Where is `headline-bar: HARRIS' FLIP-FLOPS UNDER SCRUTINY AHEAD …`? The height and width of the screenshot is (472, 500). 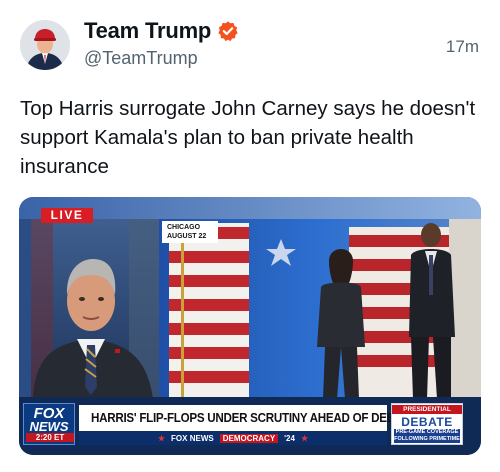
headline-bar: HARRIS' FLIP-FLOPS UNDER SCRUTINY AHEAD … is located at coordinates (248, 418).